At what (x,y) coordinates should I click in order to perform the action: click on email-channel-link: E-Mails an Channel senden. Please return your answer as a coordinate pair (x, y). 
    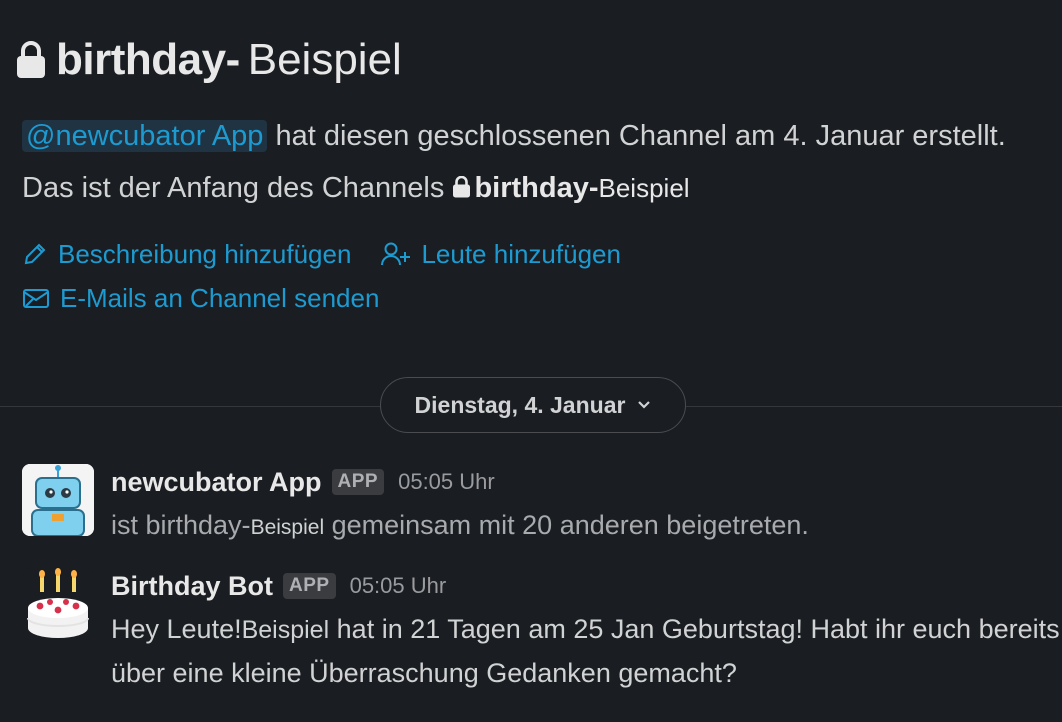
    Looking at the image, I should click on (200, 298).